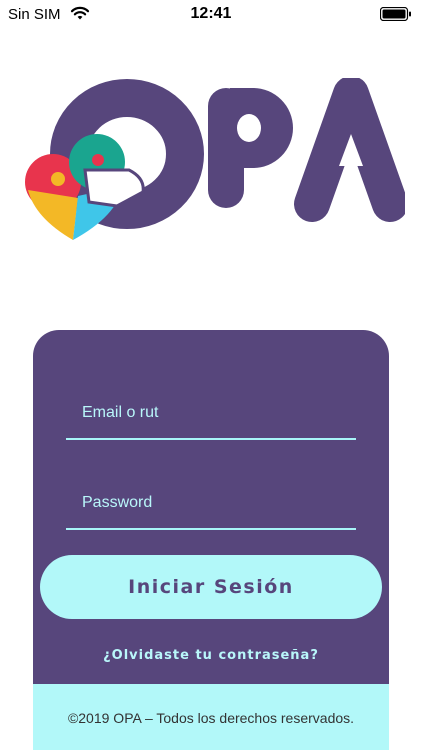 The width and height of the screenshot is (422, 750). I want to click on email-field: Email o rut, so click(211, 409).